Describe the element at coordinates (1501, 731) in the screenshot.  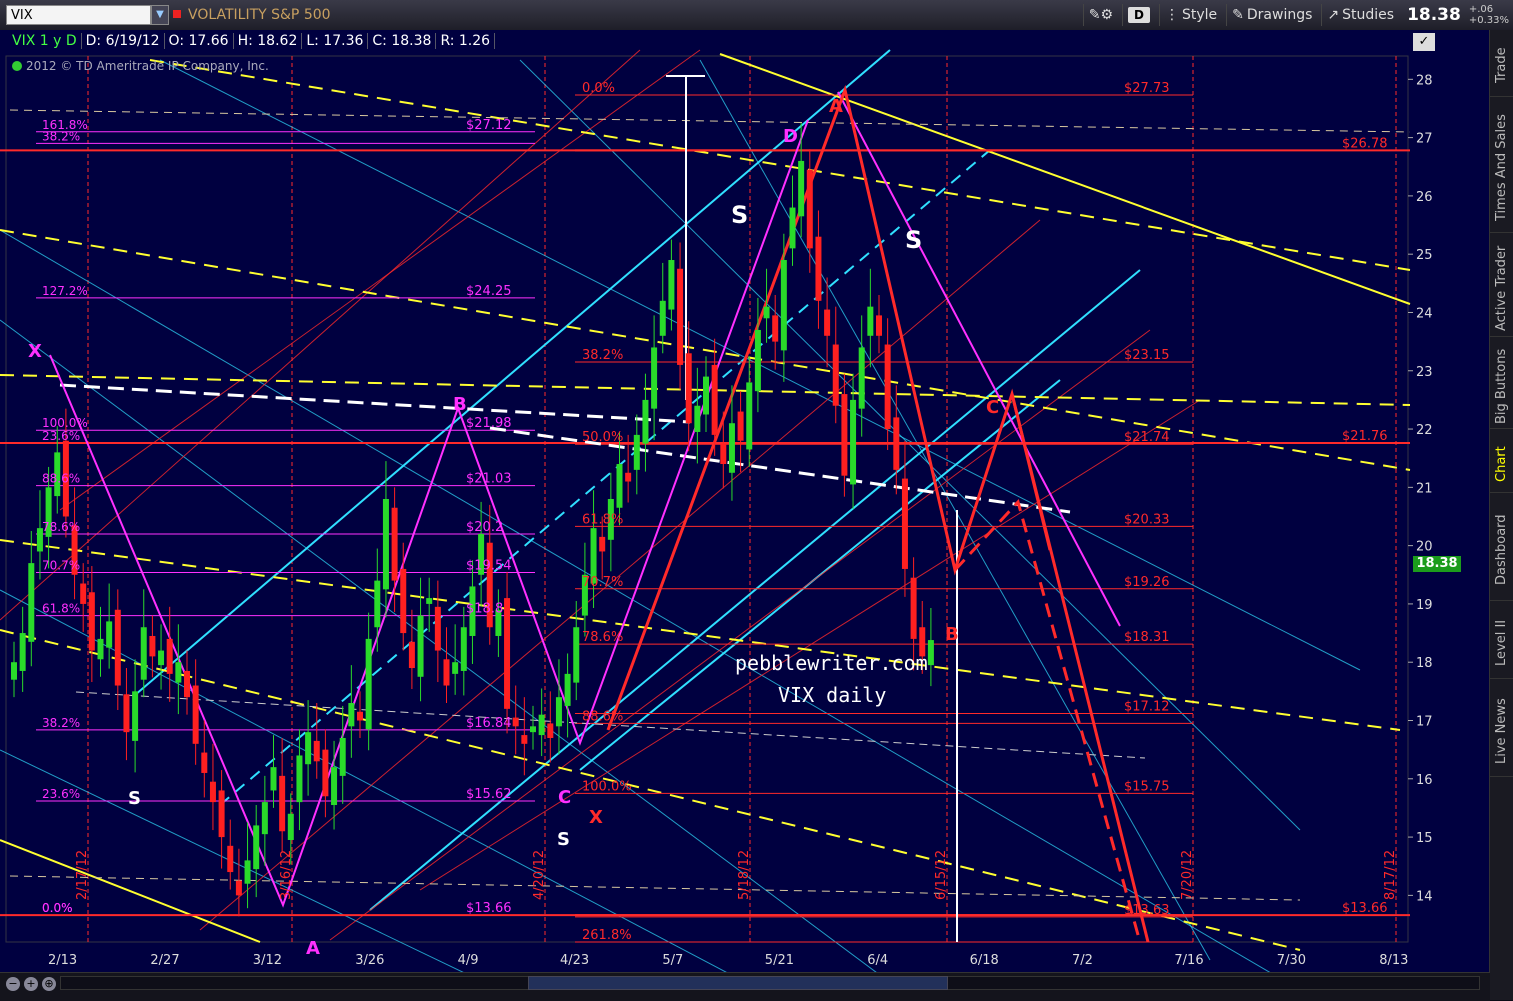
I see `side-tab-live-news: Live News` at that location.